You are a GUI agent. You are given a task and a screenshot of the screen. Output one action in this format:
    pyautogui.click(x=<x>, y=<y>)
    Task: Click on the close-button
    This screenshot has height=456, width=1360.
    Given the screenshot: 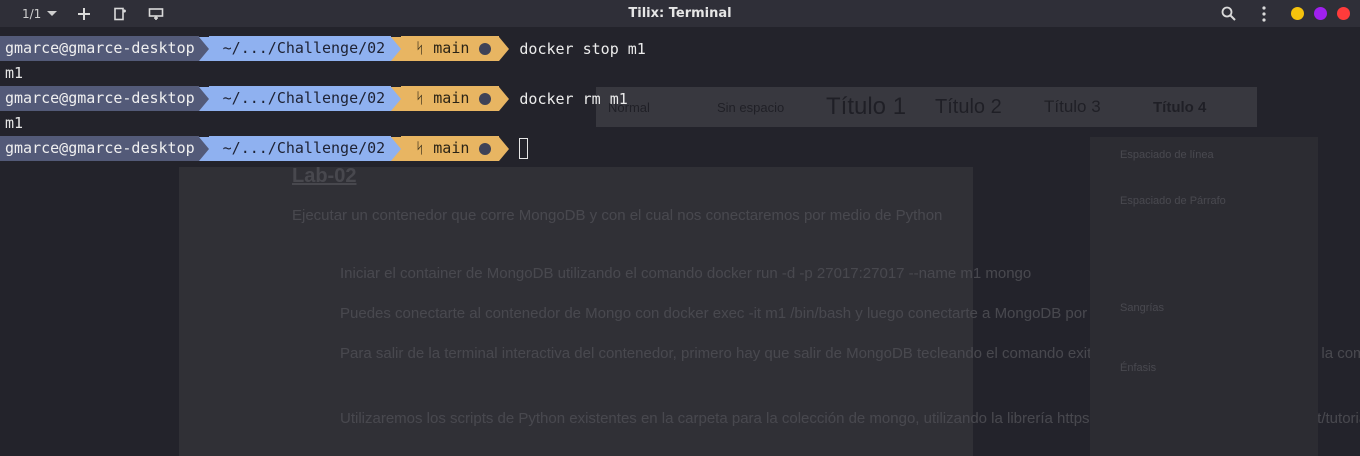 What is the action you would take?
    pyautogui.click(x=1343, y=13)
    